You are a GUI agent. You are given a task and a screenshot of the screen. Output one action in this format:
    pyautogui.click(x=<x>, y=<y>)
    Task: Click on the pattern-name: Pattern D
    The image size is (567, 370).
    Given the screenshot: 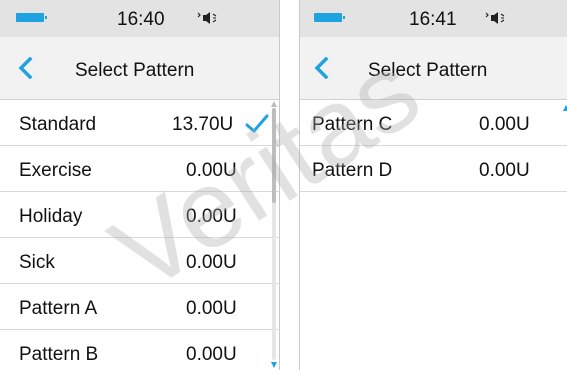 What is the action you would take?
    pyautogui.click(x=352, y=170)
    